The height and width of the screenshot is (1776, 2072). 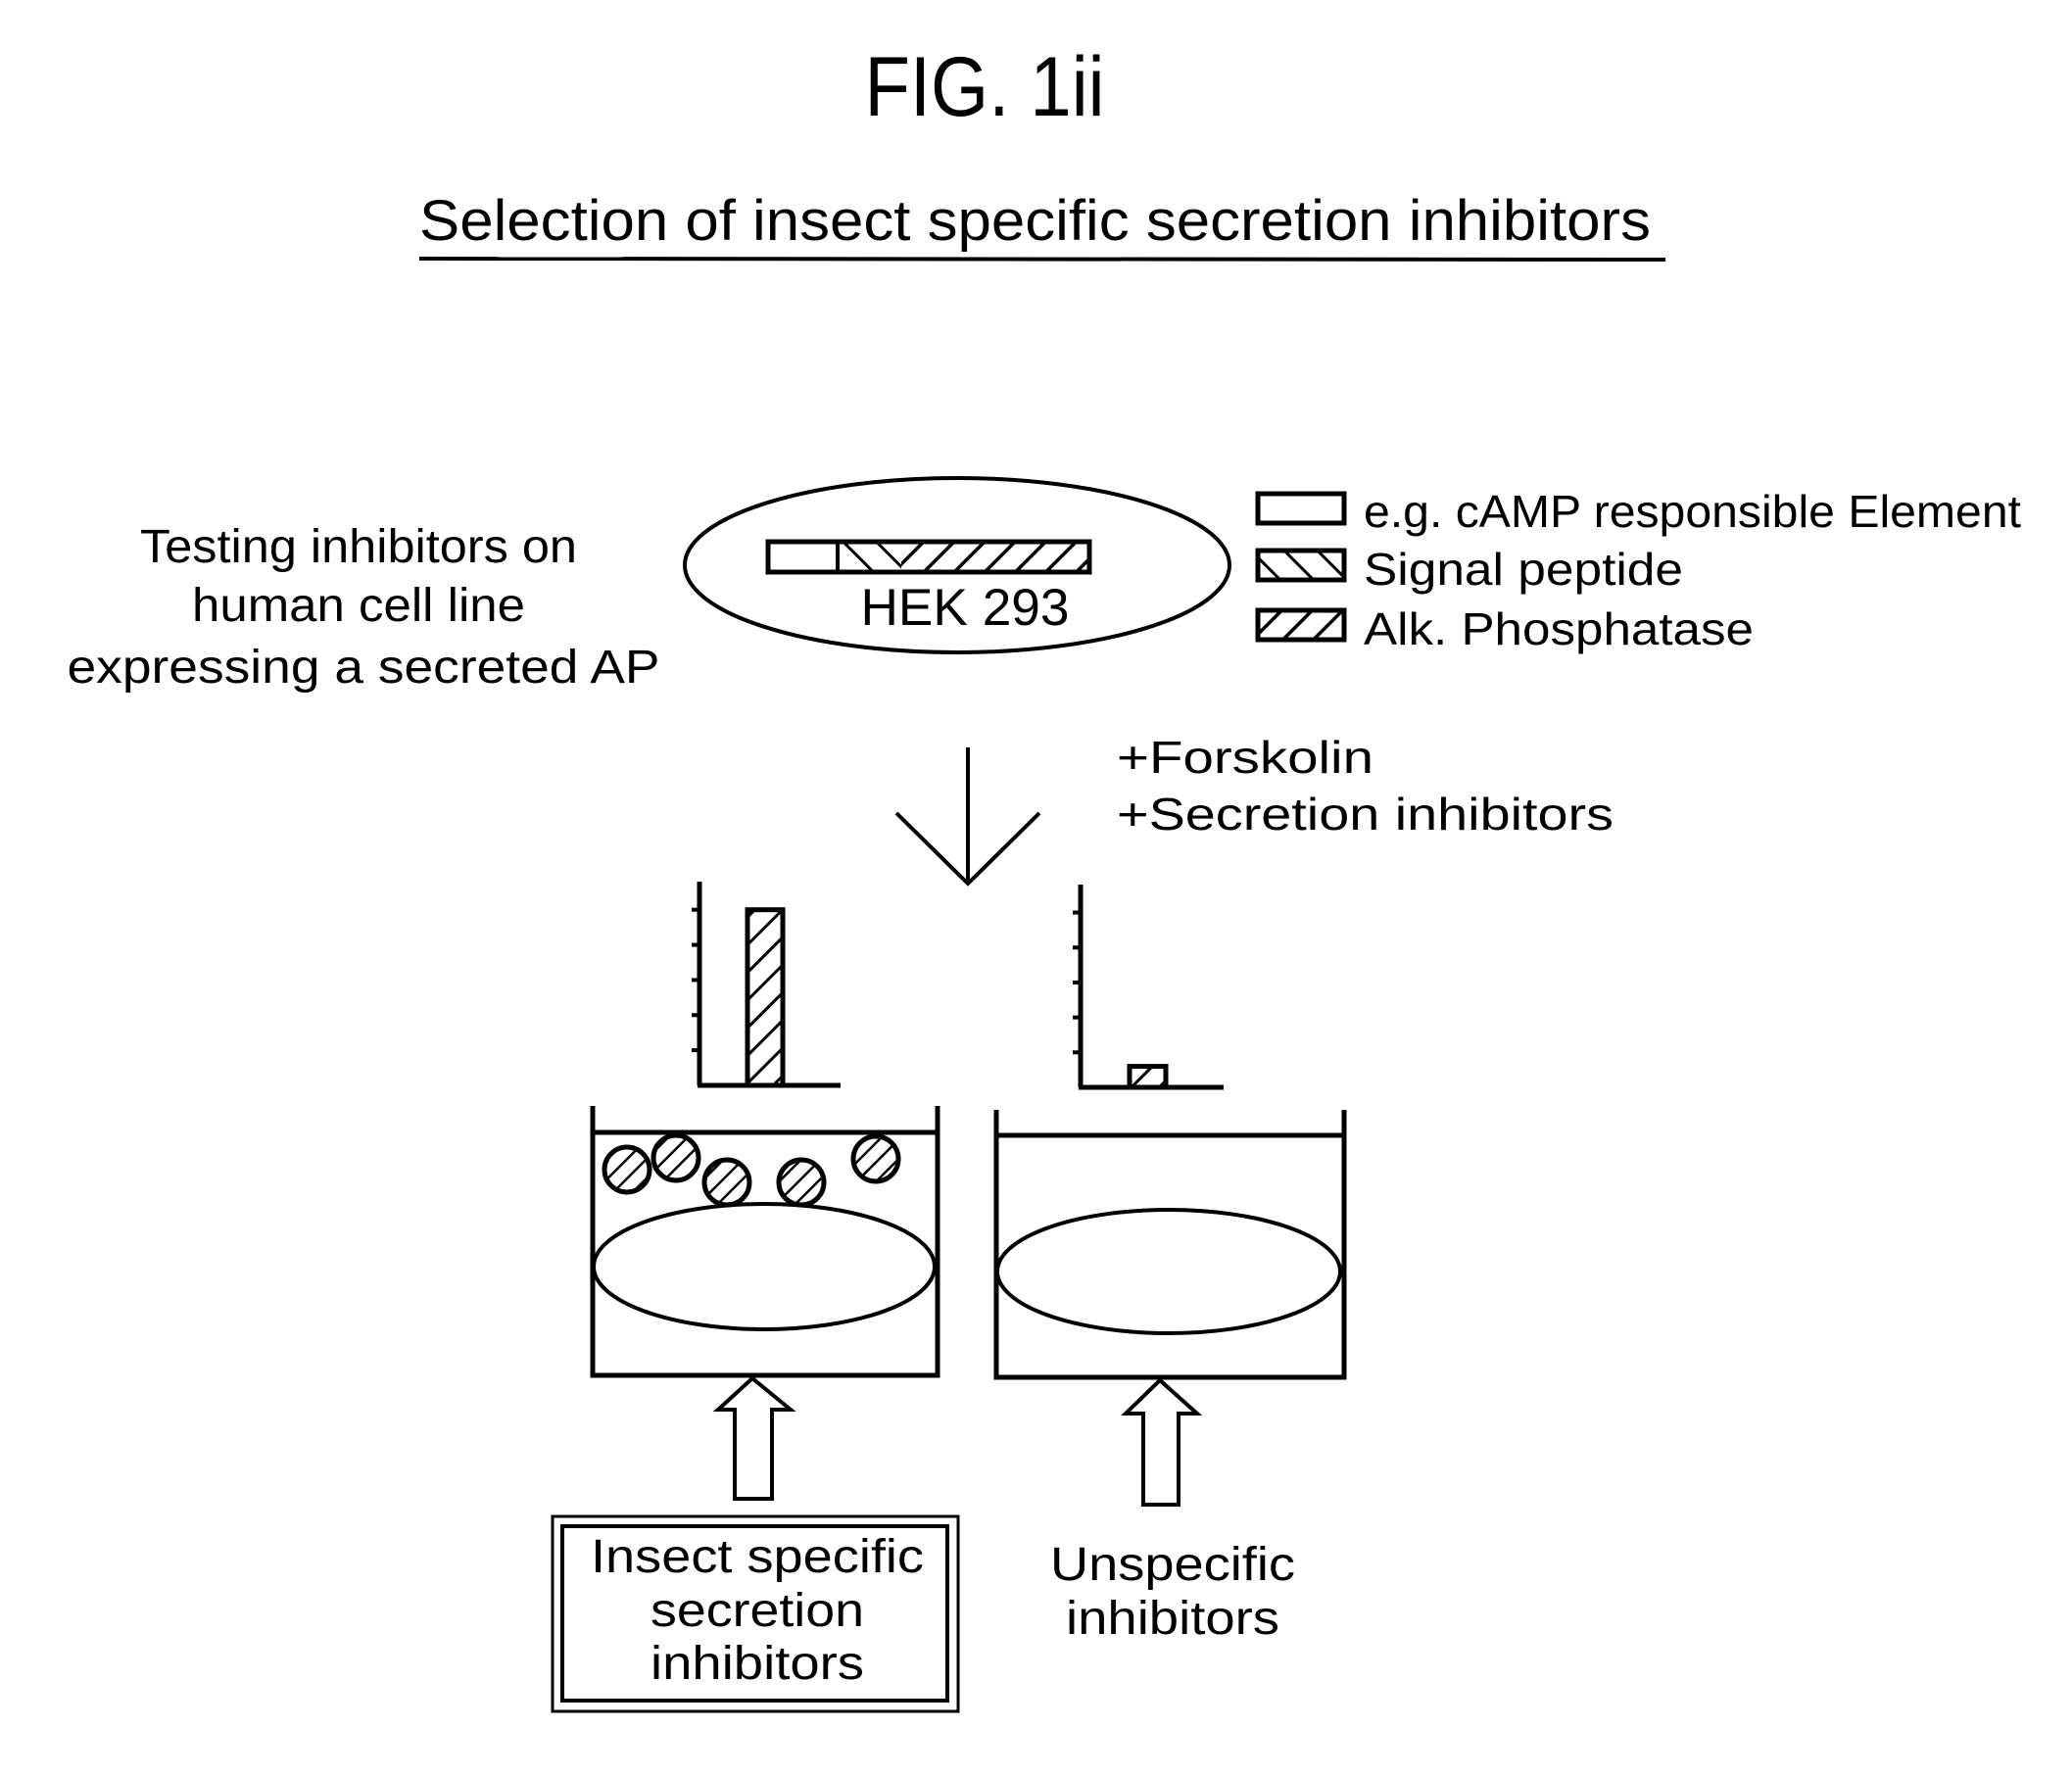 I want to click on legend-item-promoter: e.g. cAMP responsible Element, so click(x=1638, y=511).